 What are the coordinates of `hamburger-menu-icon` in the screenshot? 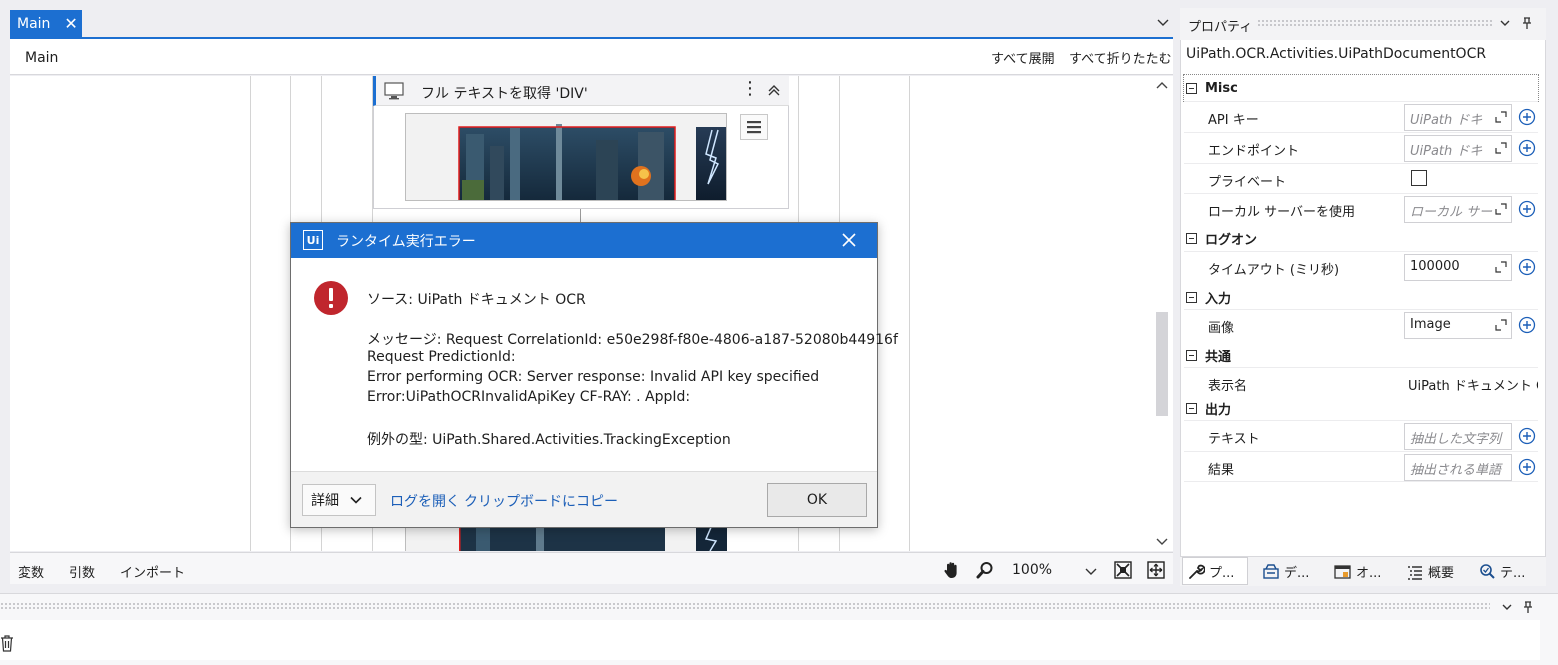 It's located at (754, 127).